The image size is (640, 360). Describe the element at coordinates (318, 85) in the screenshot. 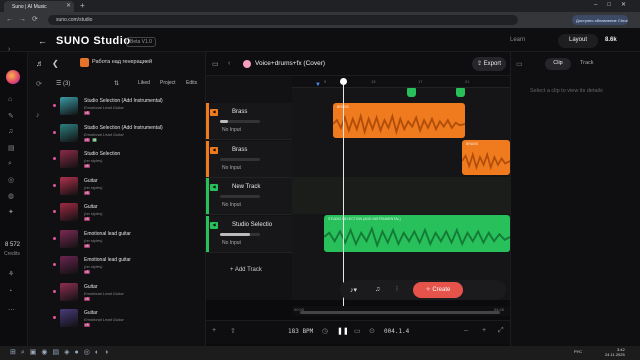

I see `loop-start-icon: ▼` at that location.